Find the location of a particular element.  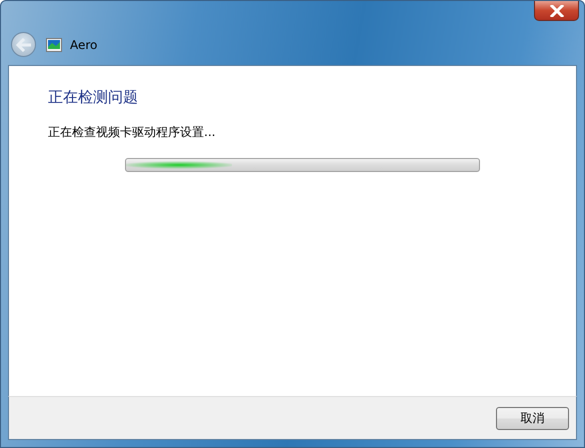

back-arrow-icon is located at coordinates (24, 45).